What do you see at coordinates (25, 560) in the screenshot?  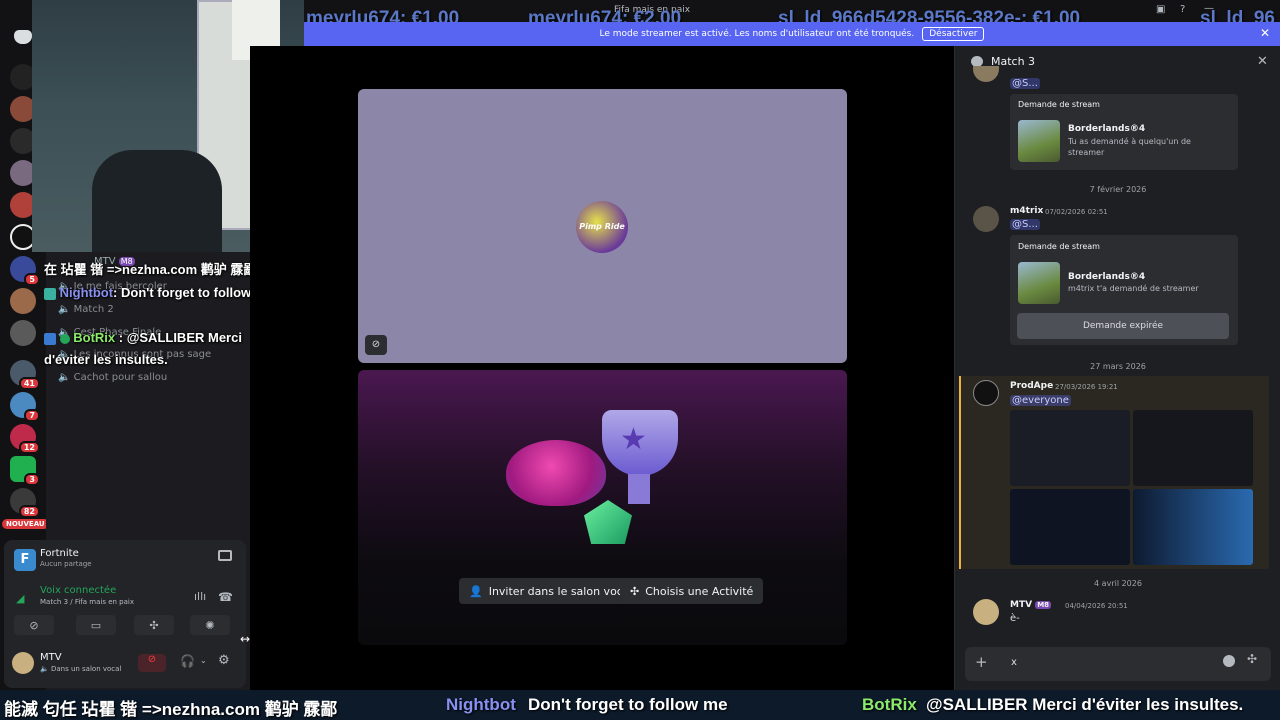 I see `fortnite-icon: F` at bounding box center [25, 560].